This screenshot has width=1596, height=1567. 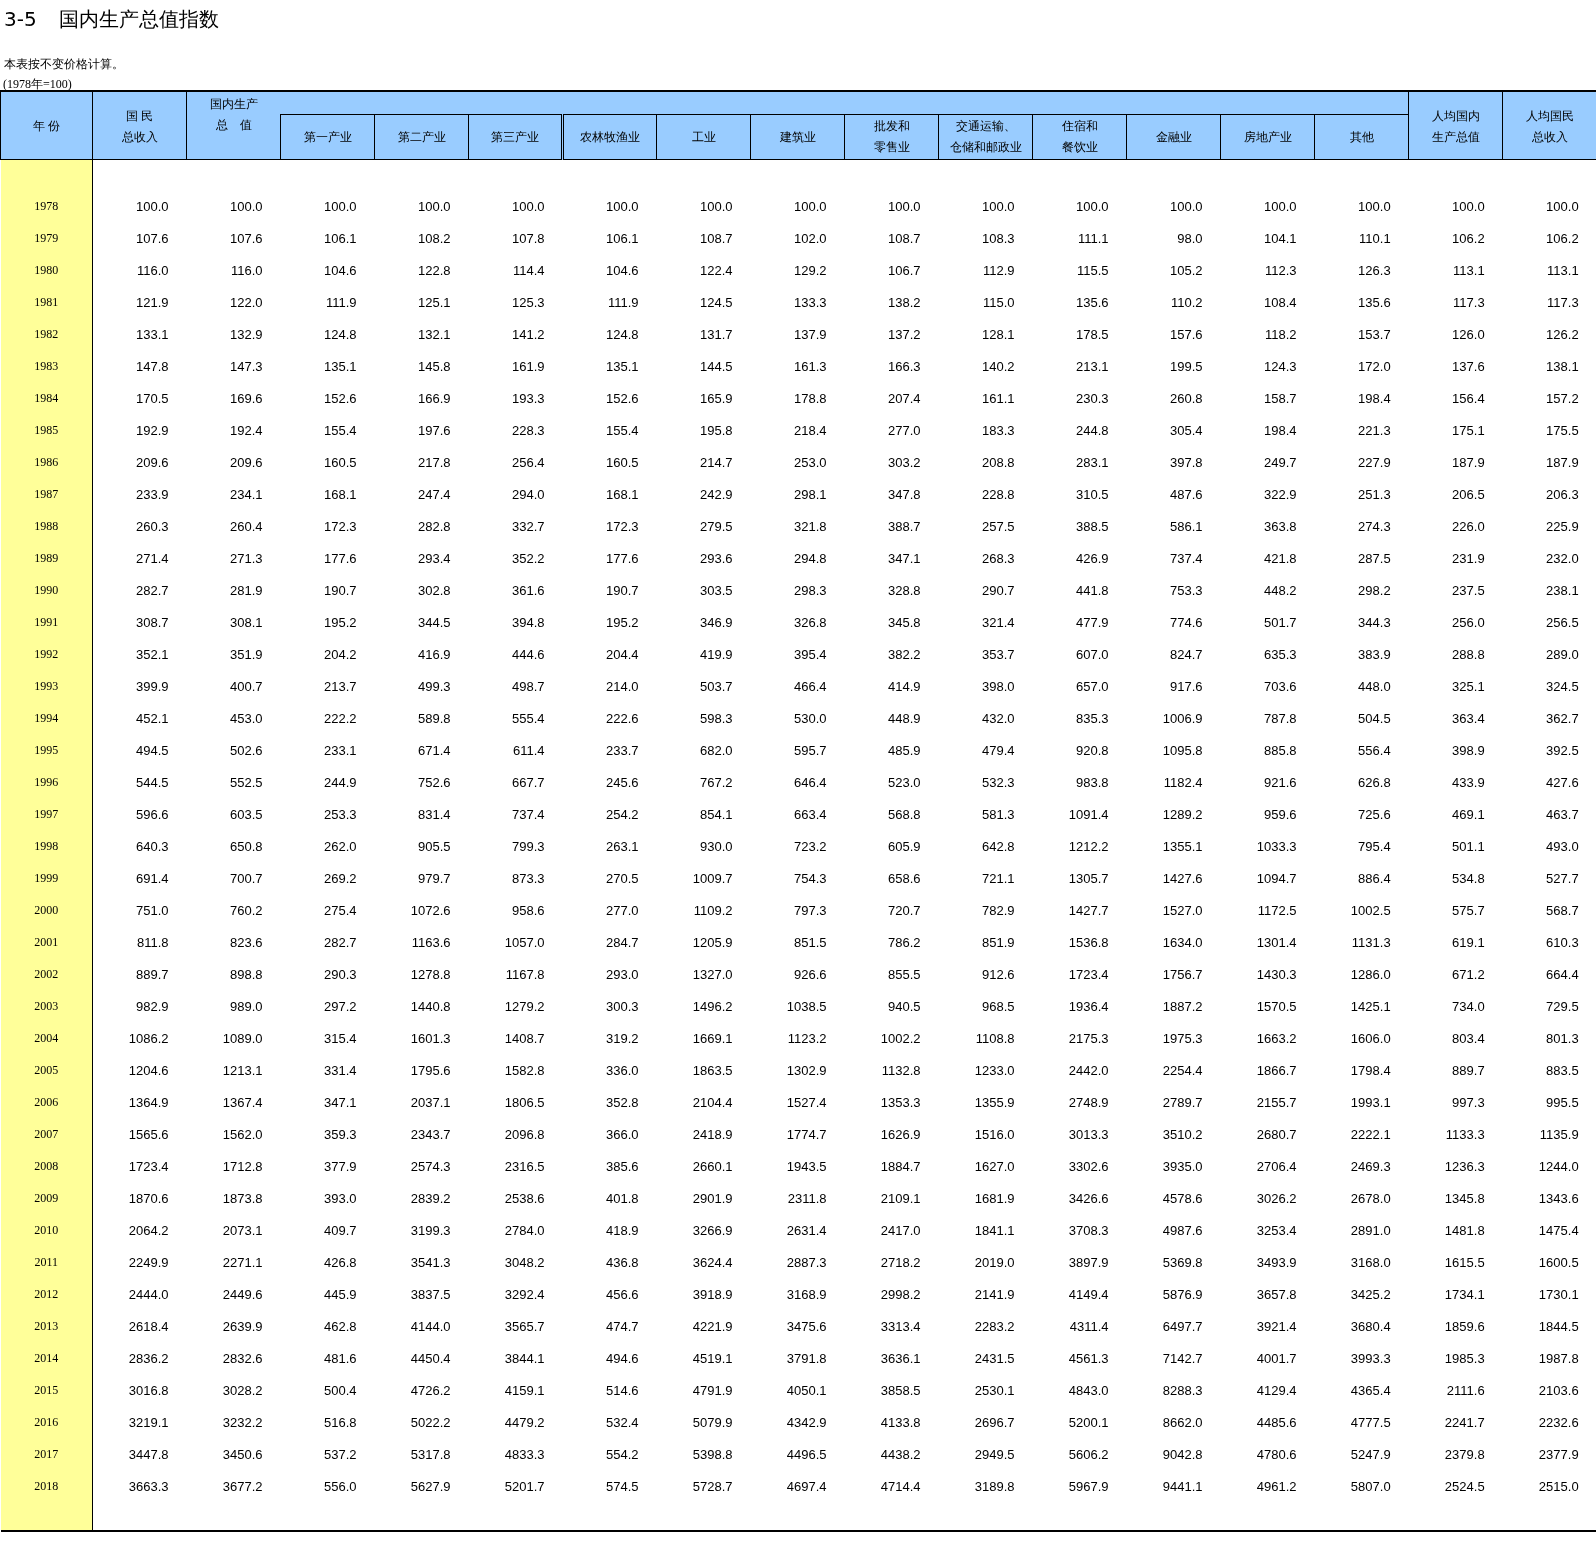 I want to click on table-cell-text: 3266.9, so click(x=712, y=1230).